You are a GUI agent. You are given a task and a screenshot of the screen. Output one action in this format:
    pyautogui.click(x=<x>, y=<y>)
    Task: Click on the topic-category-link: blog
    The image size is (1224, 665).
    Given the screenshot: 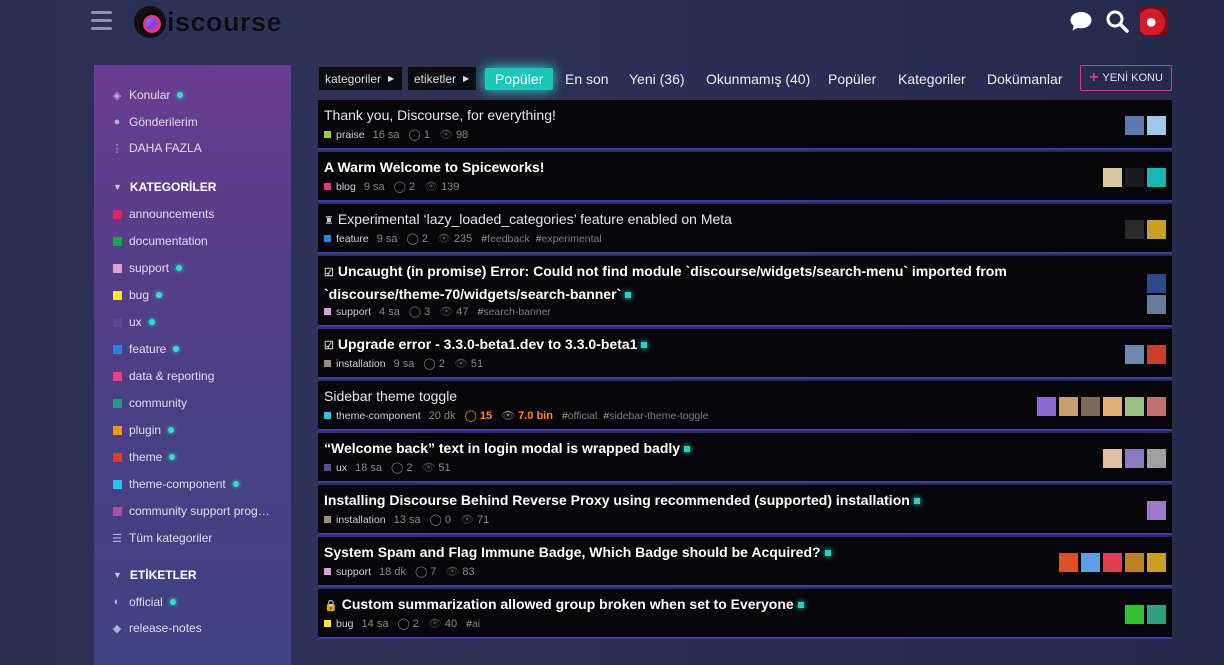 What is the action you would take?
    pyautogui.click(x=346, y=187)
    